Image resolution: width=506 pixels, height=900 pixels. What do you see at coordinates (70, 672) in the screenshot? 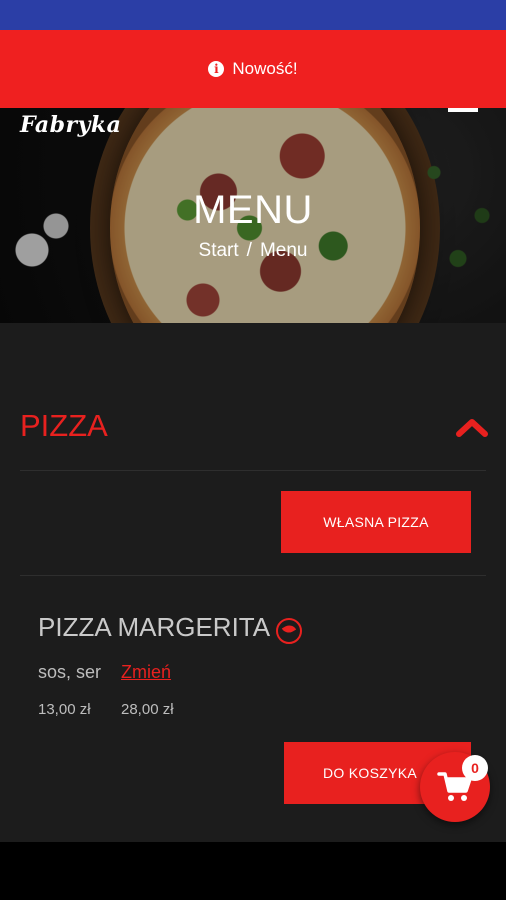
I see `product-ingredients: sos, ser` at bounding box center [70, 672].